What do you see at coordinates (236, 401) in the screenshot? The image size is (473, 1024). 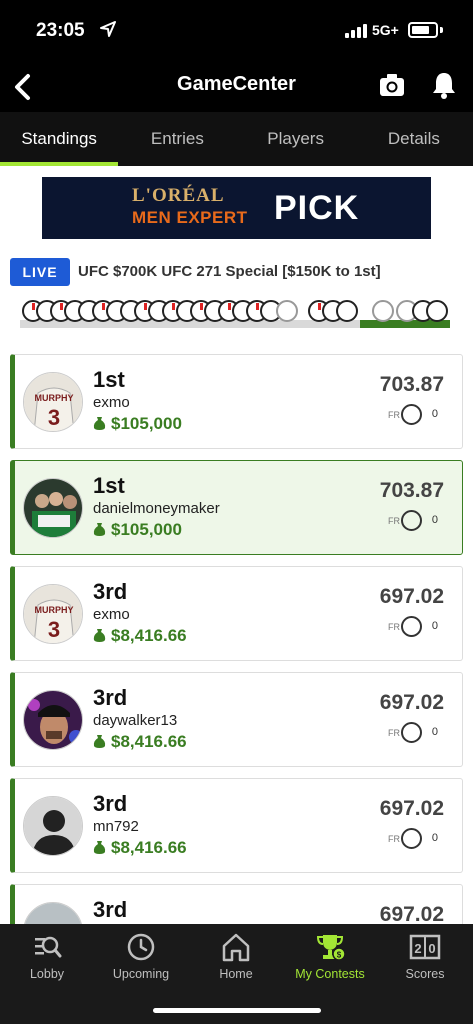 I see `standings-row: MURPHY 3 1st exmo $105,000 703.87 FR 0` at bounding box center [236, 401].